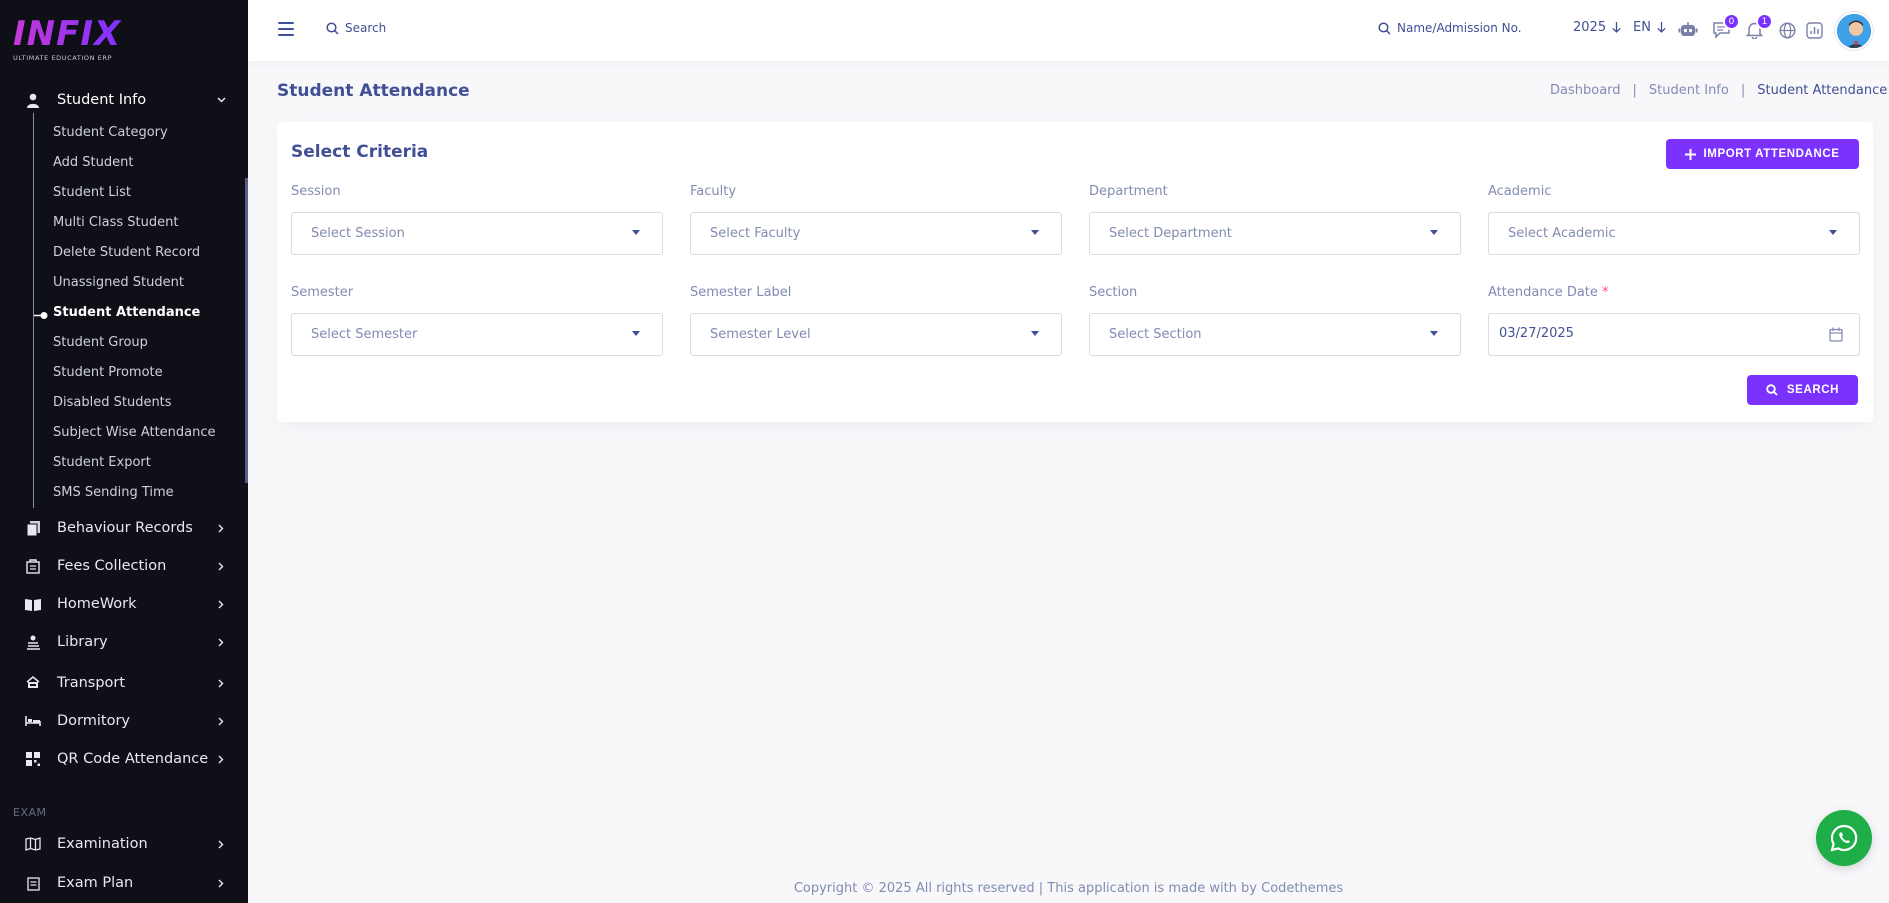 The height and width of the screenshot is (903, 1889). I want to click on semester-label-select: Semester Level, so click(876, 334).